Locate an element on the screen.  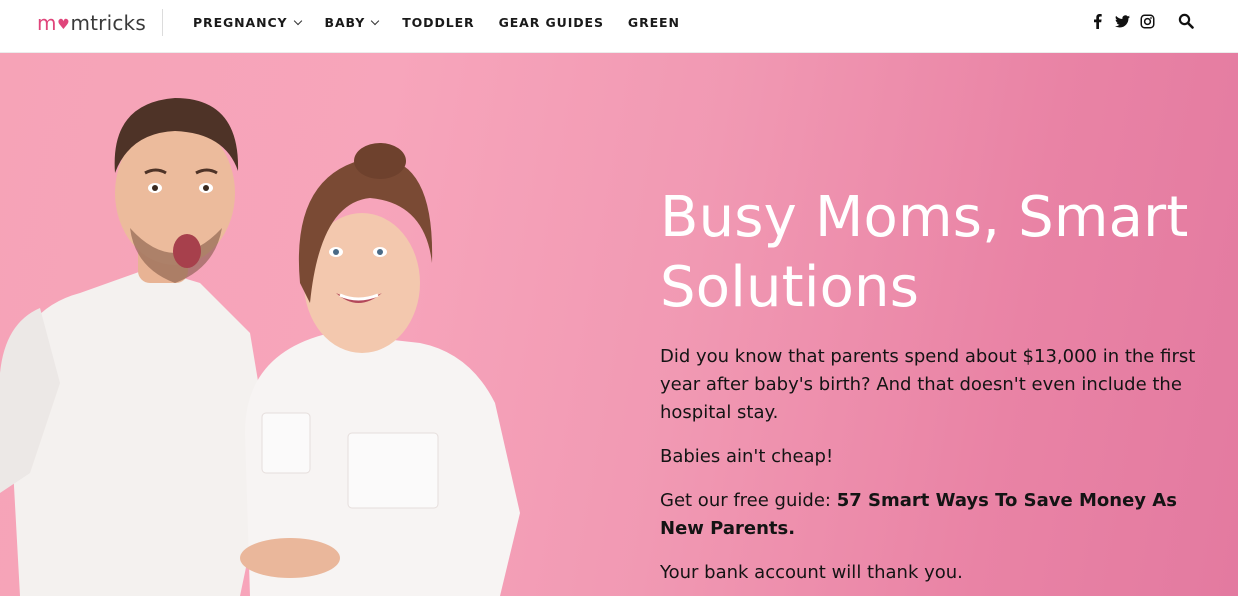
nav-item-pregnancy: PREGNANCY is located at coordinates (247, 22).